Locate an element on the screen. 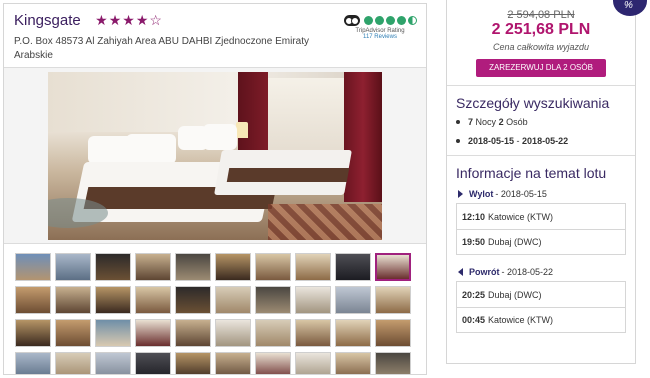 Image resolution: width=650 pixels, height=378 pixels. hotel-name: Kingsgate is located at coordinates (47, 20).